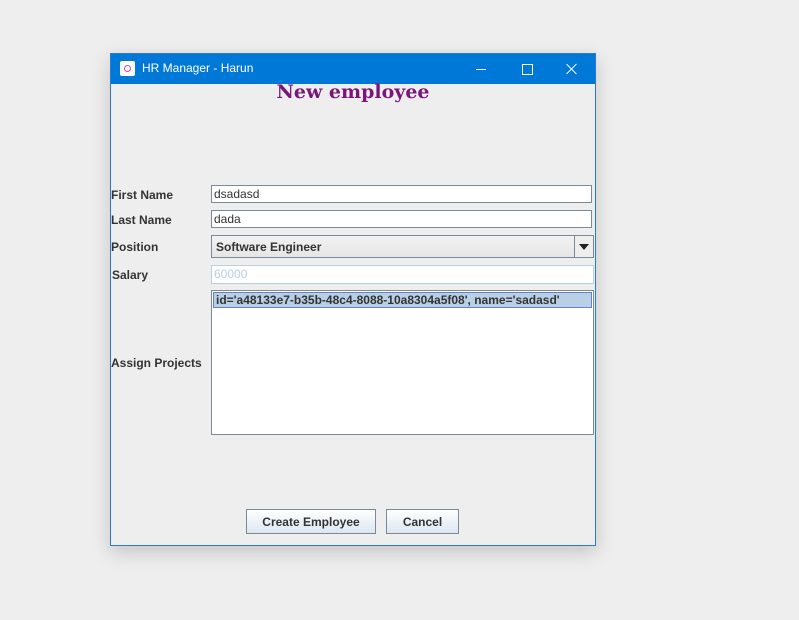  I want to click on minimize-icon, so click(481, 69).